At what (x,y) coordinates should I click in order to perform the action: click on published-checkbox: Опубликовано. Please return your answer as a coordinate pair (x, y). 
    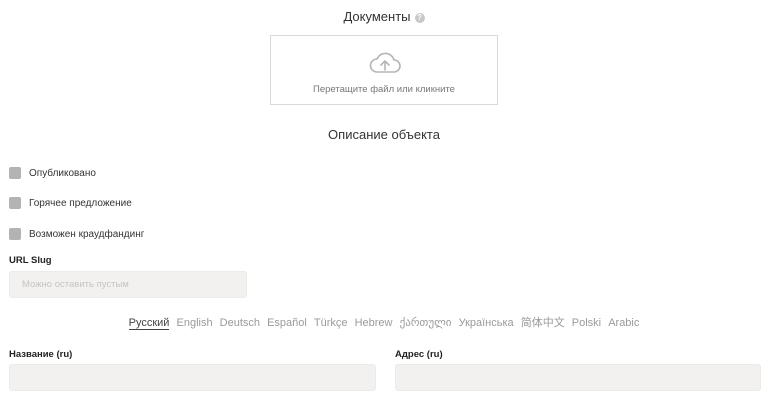
    Looking at the image, I should click on (52, 173).